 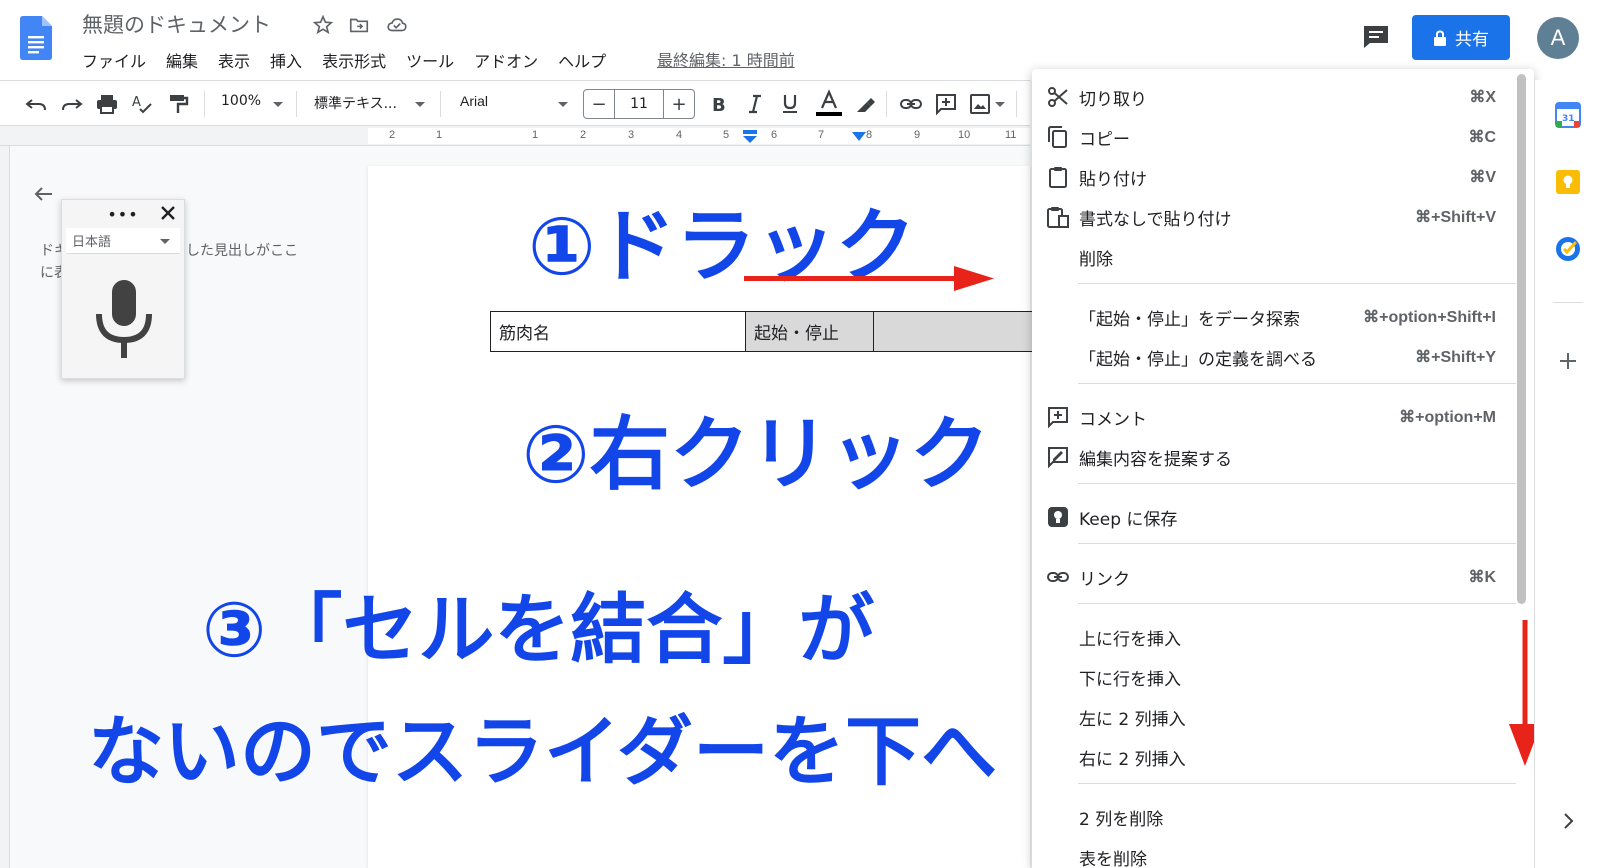 What do you see at coordinates (1058, 458) in the screenshot?
I see `suggest-edit-icon` at bounding box center [1058, 458].